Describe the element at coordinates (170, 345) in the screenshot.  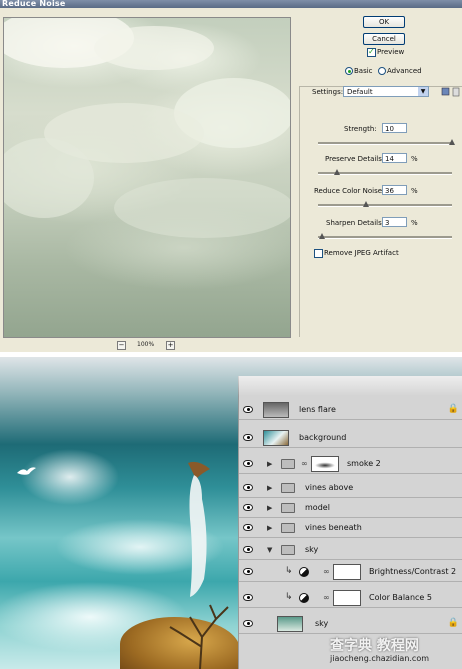
I see `zoom-in-button: +` at that location.